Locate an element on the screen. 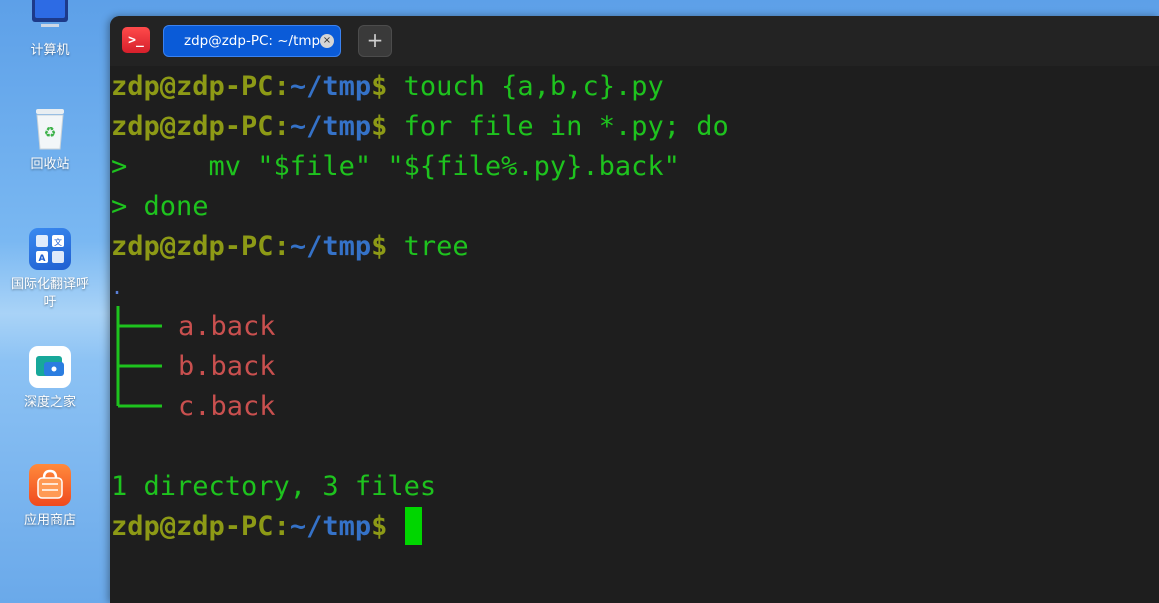  translate-icon: A 文 is located at coordinates (50, 249).